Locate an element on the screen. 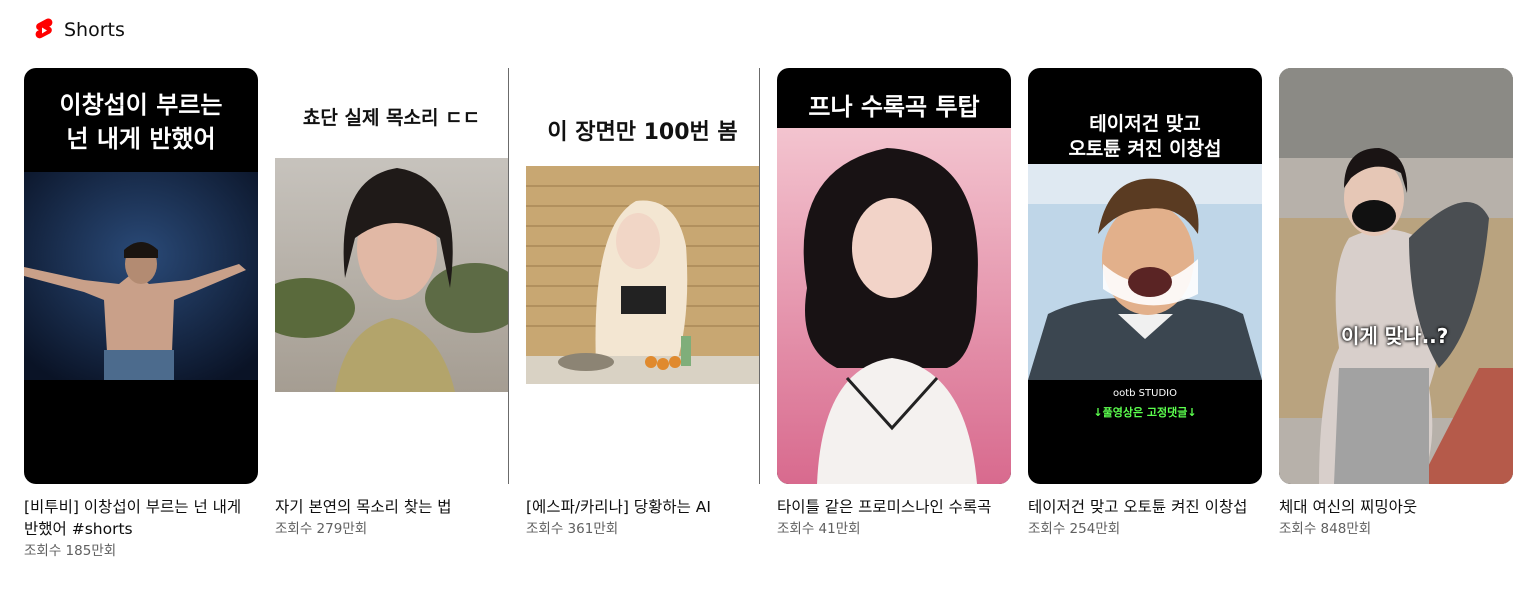 The height and width of the screenshot is (600, 1537). caption-line: 넌 내게 반했어 is located at coordinates (141, 139).